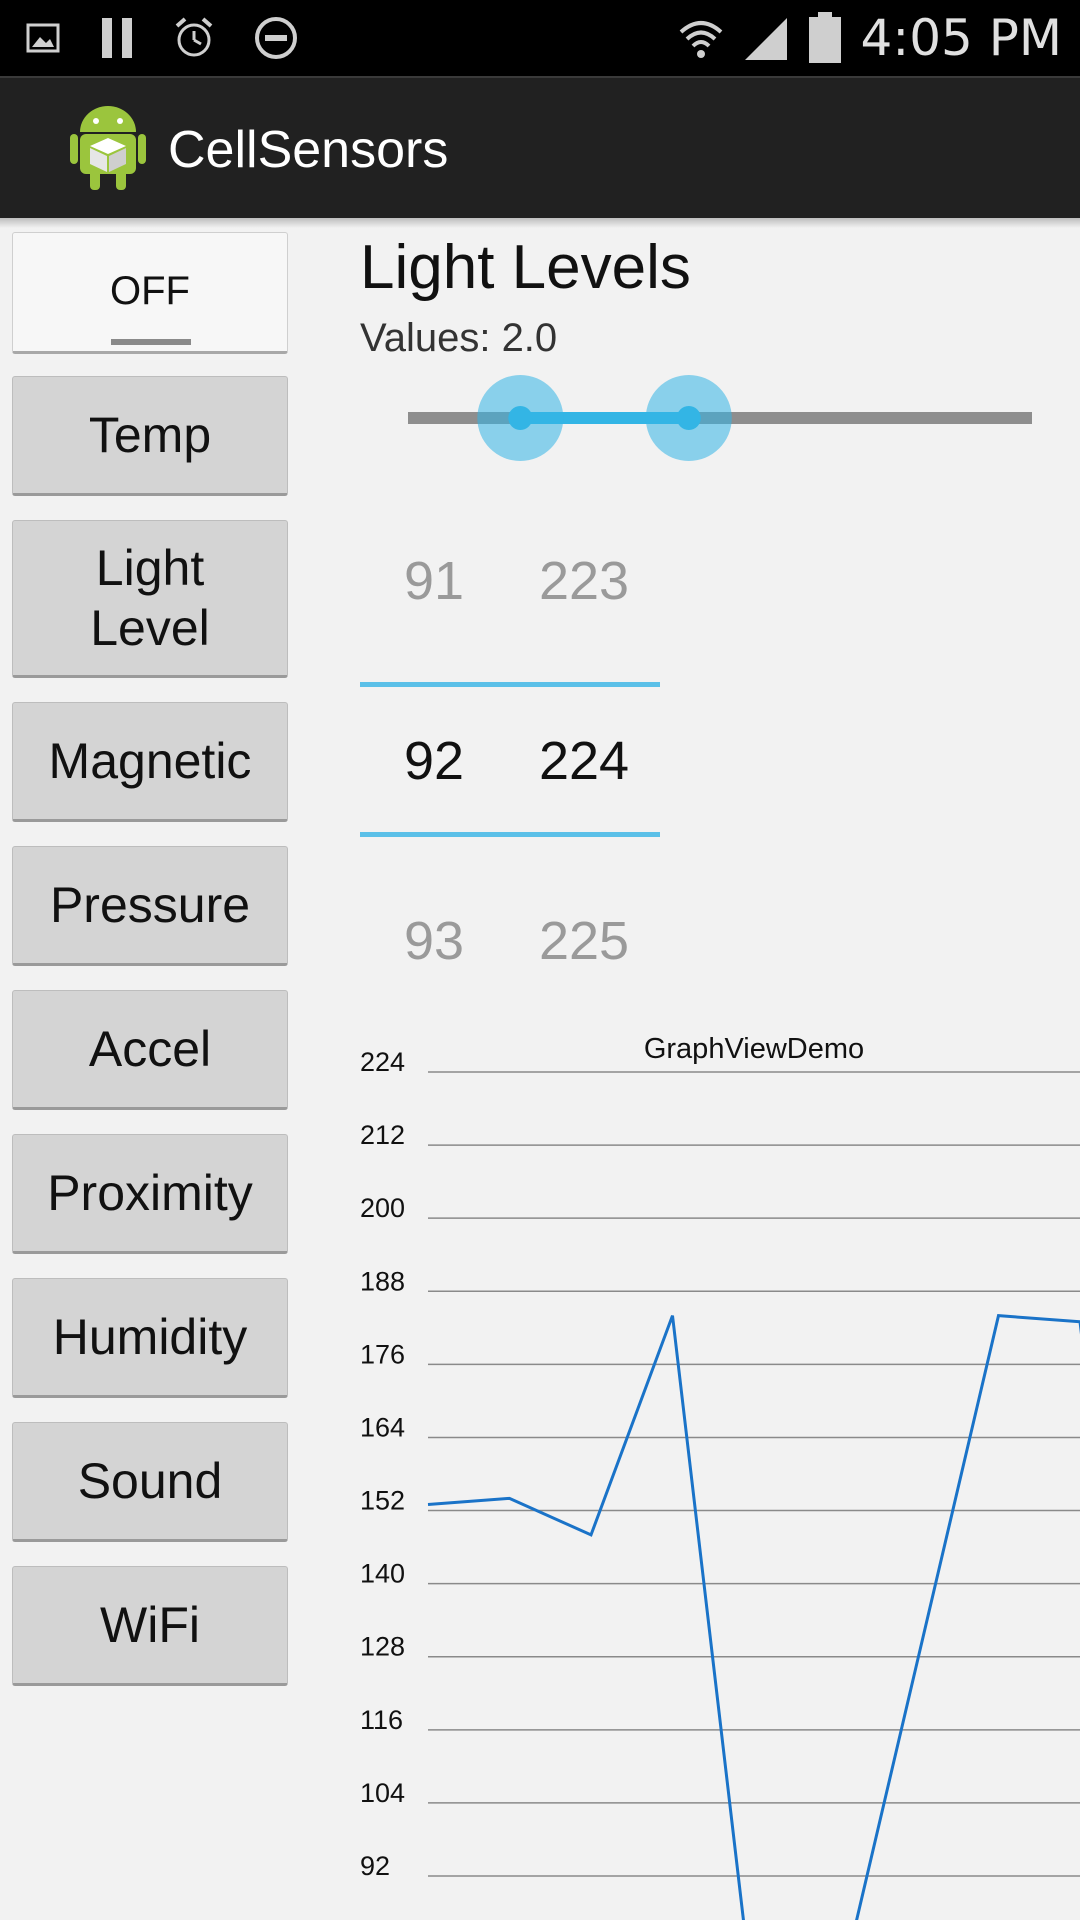 The width and height of the screenshot is (1080, 1920). Describe the element at coordinates (150, 906) in the screenshot. I see `pressure-button: Pressure` at that location.